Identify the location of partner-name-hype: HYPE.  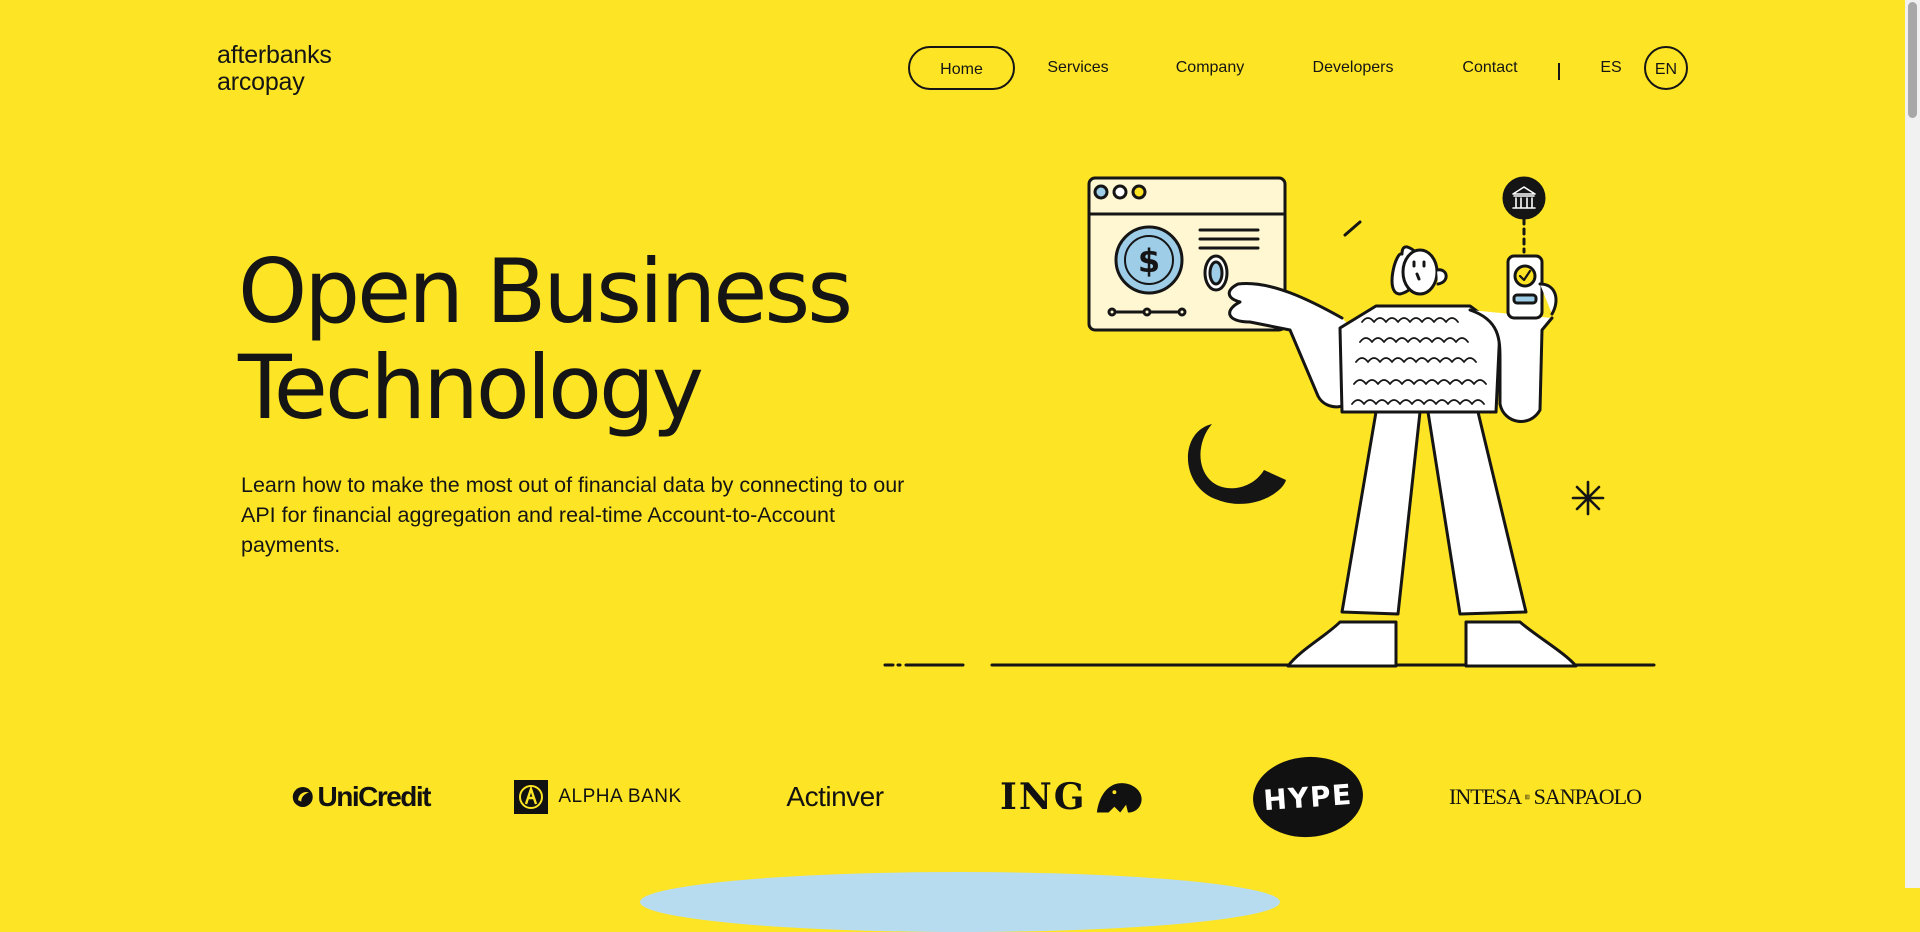
(1308, 797).